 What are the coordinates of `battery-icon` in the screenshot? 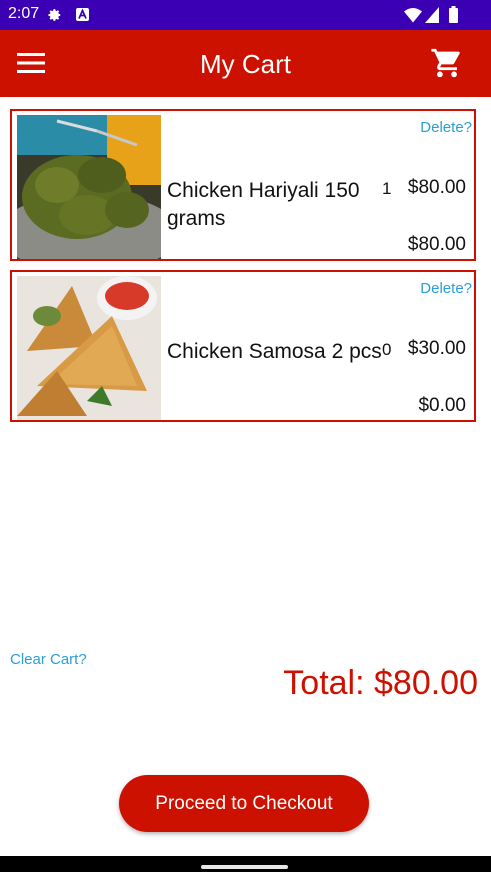 It's located at (453, 14).